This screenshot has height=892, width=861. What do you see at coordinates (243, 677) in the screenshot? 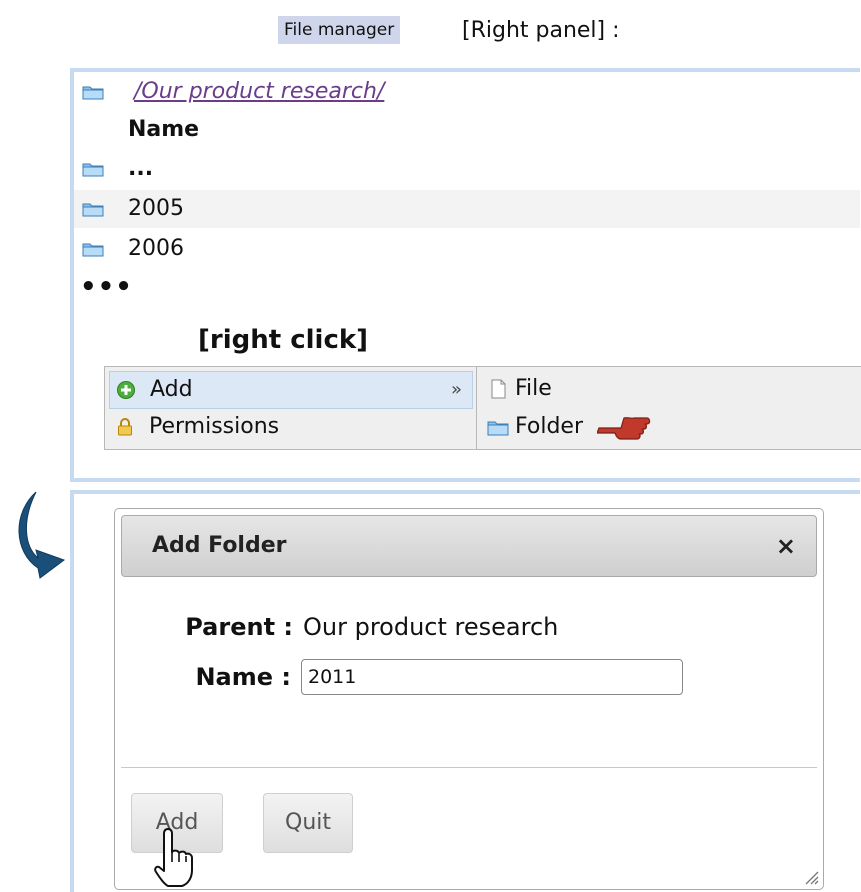
I see `name-label: Name :` at bounding box center [243, 677].